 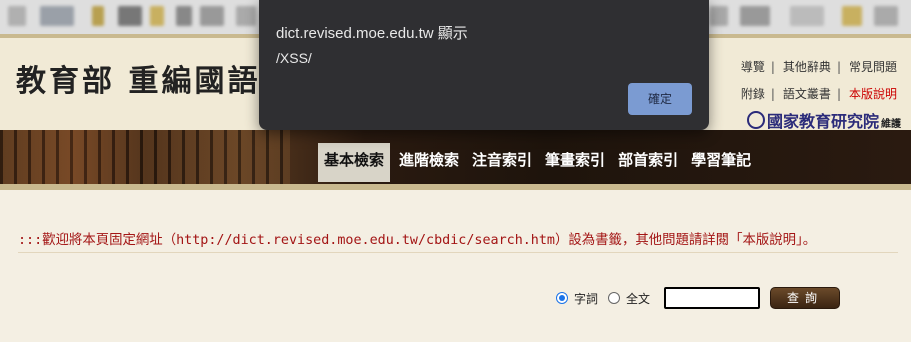 I want to click on top-links-row1: 導覽 | 其他辭典 | 常見問題, so click(x=818, y=66).